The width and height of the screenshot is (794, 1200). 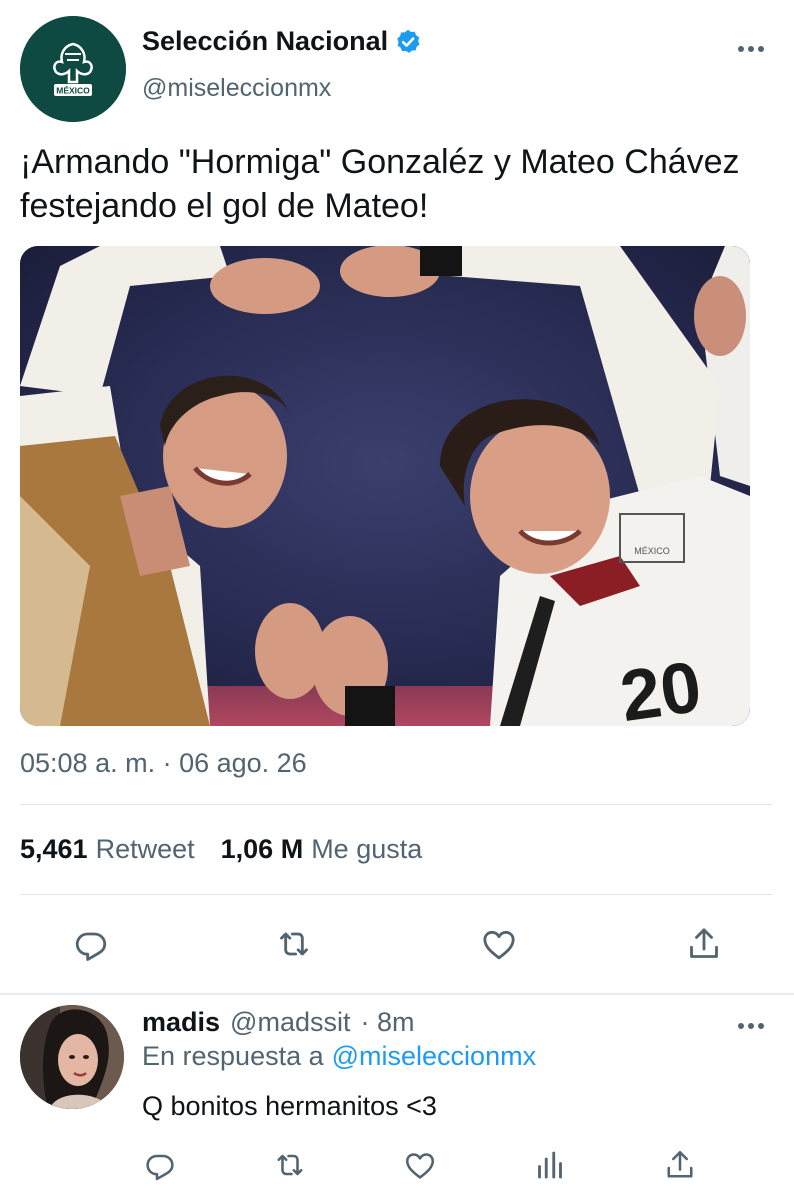 What do you see at coordinates (366, 849) in the screenshot?
I see `like-label: Me gusta` at bounding box center [366, 849].